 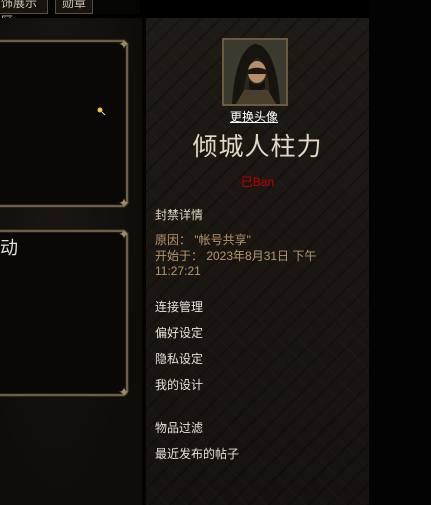 What do you see at coordinates (255, 72) in the screenshot?
I see `hooded-warrior-avatar-icon` at bounding box center [255, 72].